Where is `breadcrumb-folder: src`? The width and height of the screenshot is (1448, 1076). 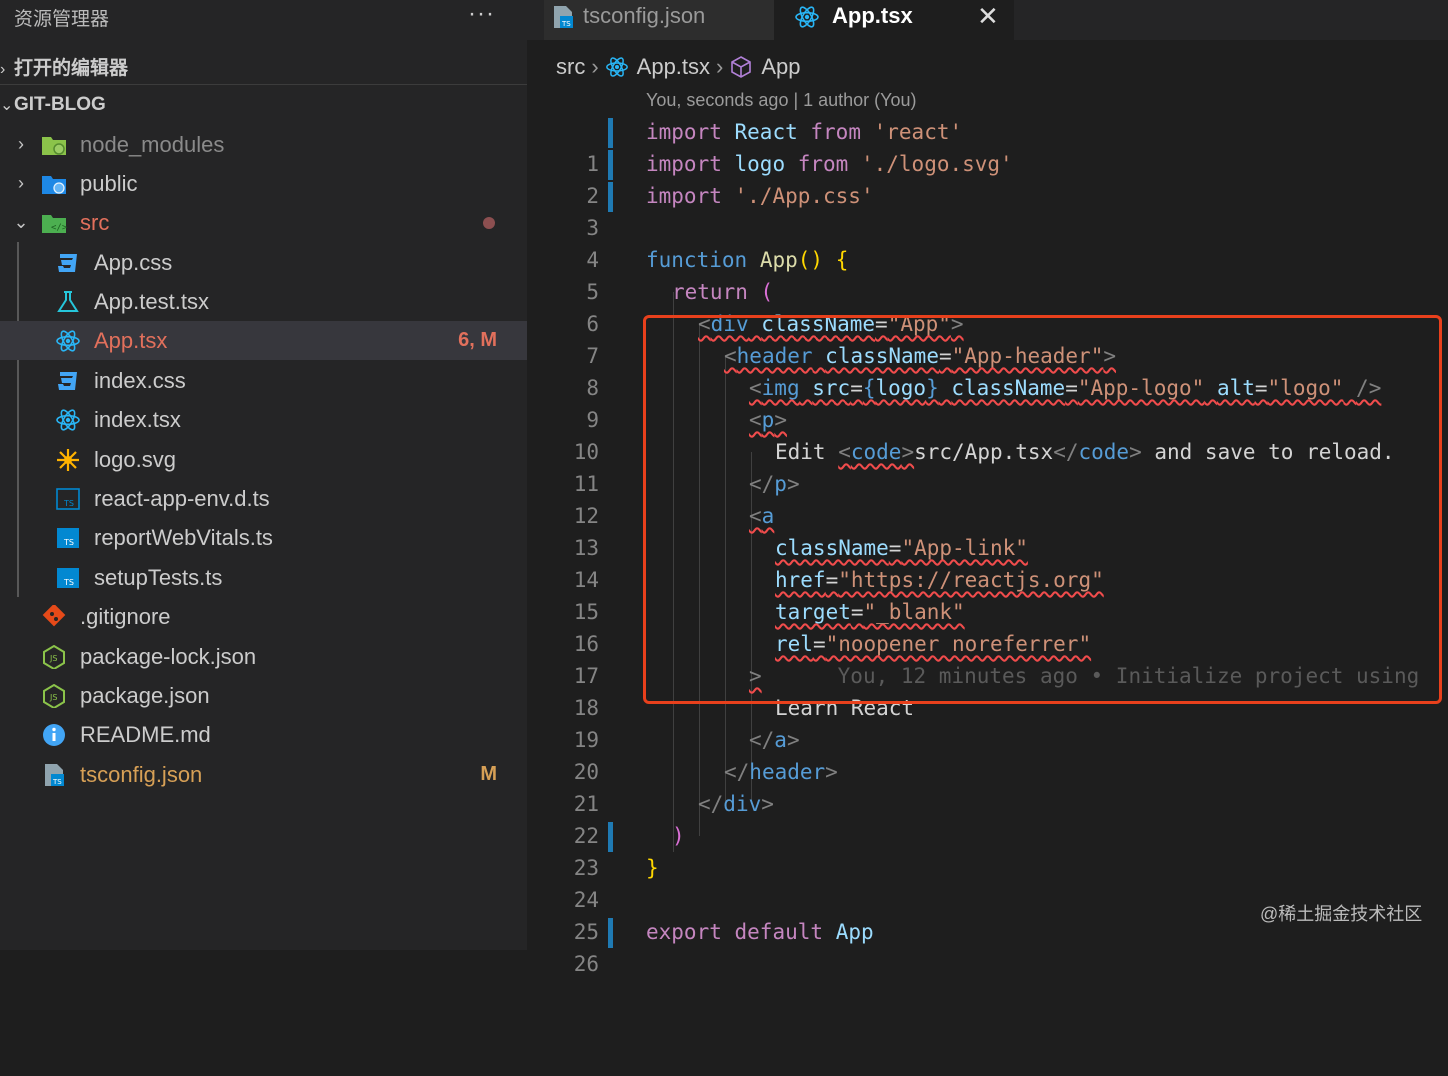
breadcrumb-folder: src is located at coordinates (570, 66).